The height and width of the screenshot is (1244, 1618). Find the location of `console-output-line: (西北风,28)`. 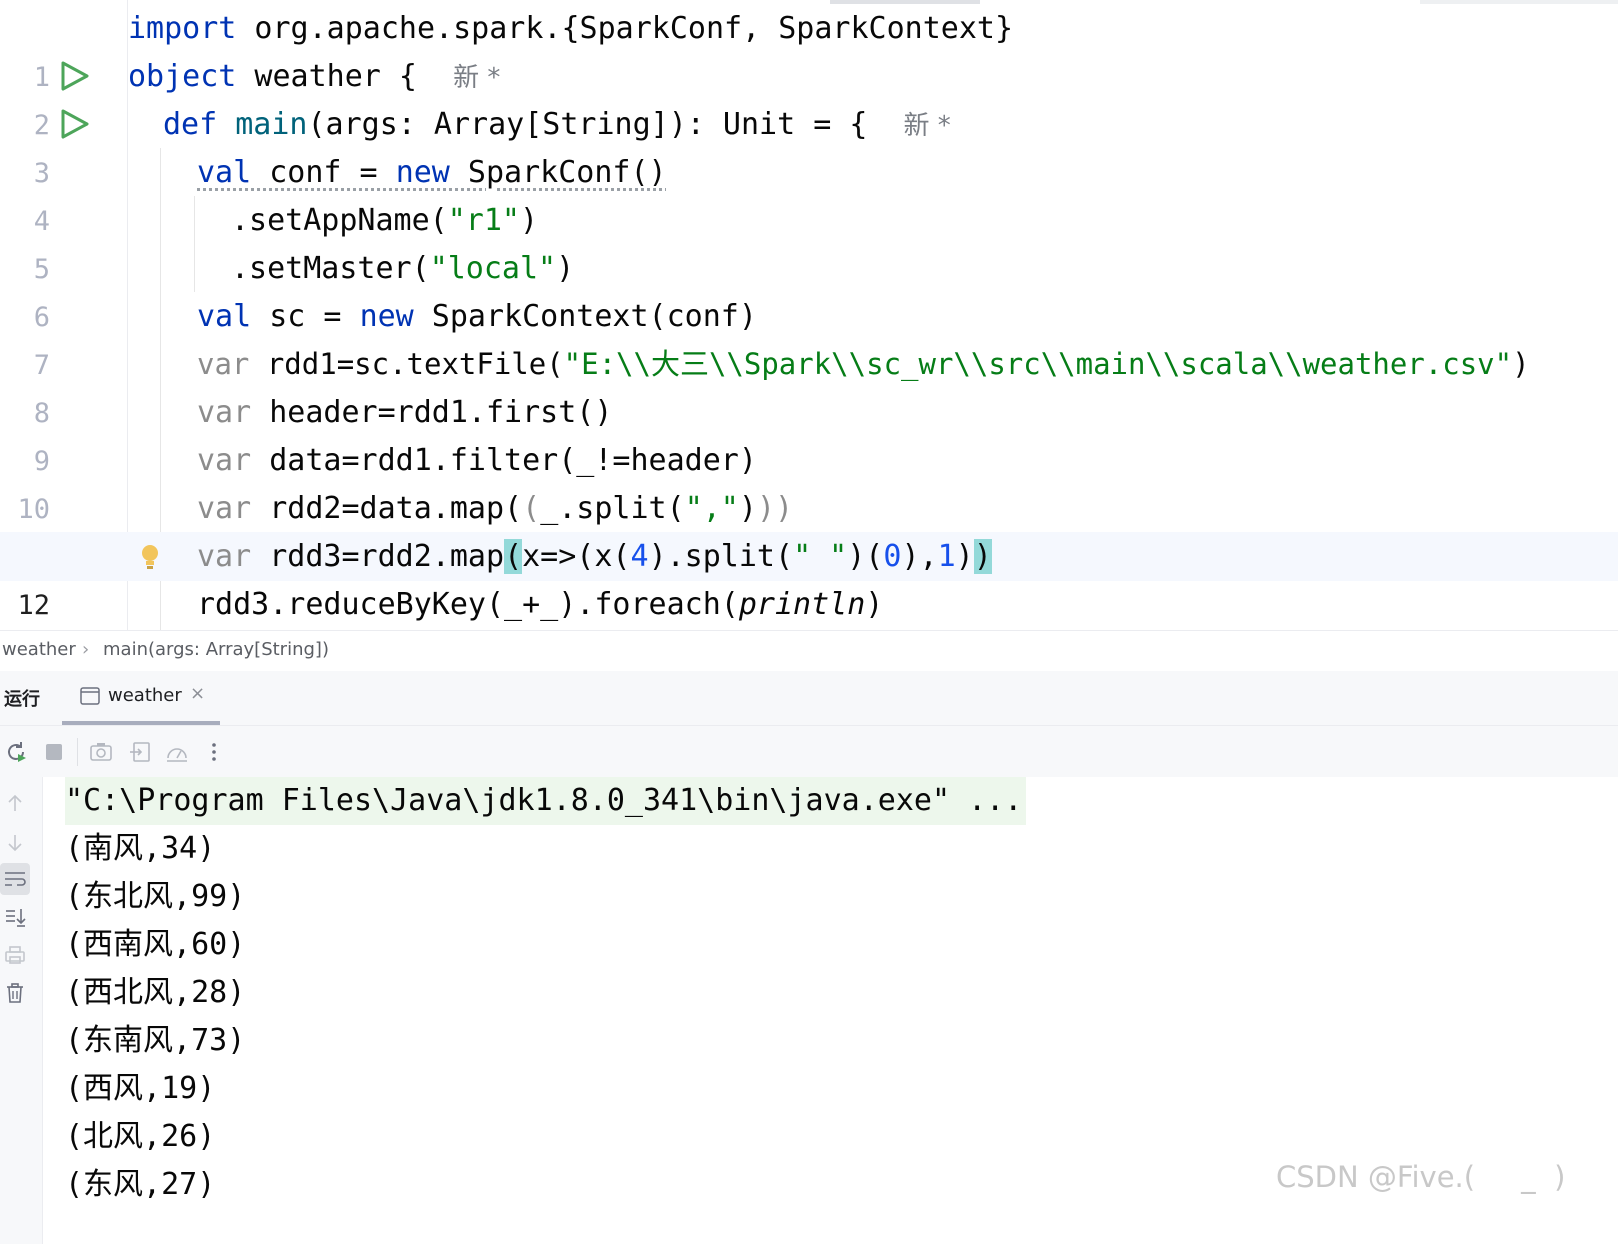

console-output-line: (西北风,28) is located at coordinates (155, 992).